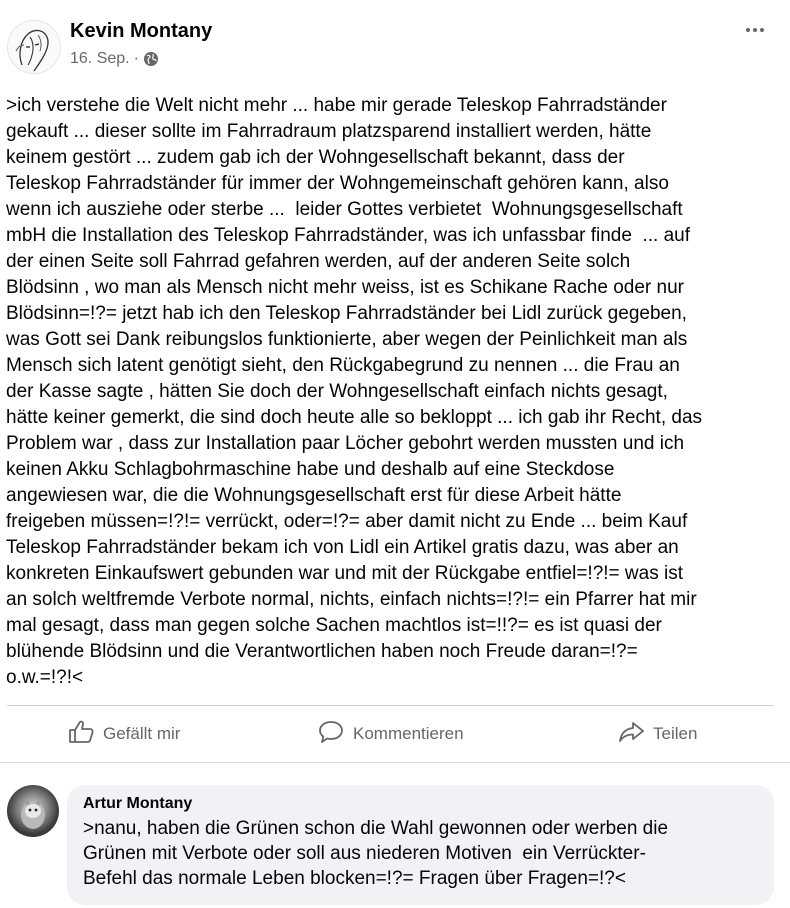  Describe the element at coordinates (100, 59) in the screenshot. I see `post-date: 16. Sep.` at that location.